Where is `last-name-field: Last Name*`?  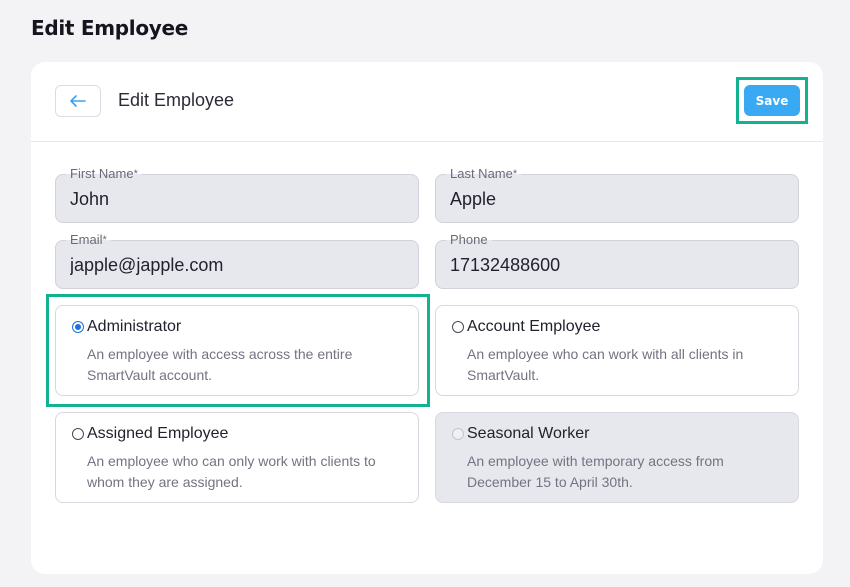
last-name-field: Last Name* is located at coordinates (617, 194).